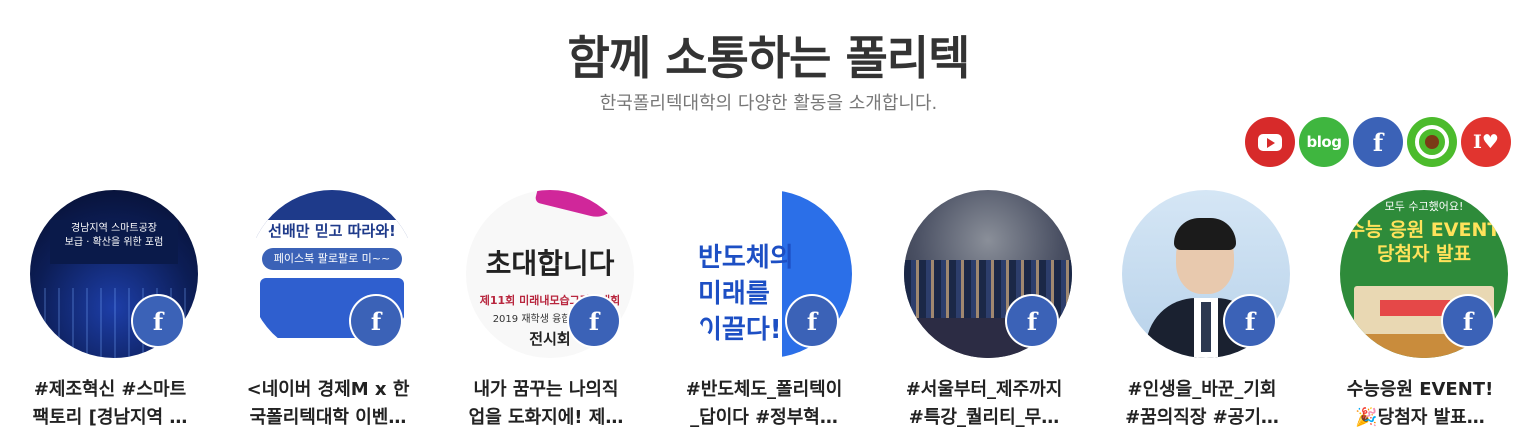 This screenshot has width=1537, height=443. What do you see at coordinates (114, 242) in the screenshot?
I see `thumbnail-text: 경남지역 스마트공장 보급 · 확산을 위한 포럼` at bounding box center [114, 242].